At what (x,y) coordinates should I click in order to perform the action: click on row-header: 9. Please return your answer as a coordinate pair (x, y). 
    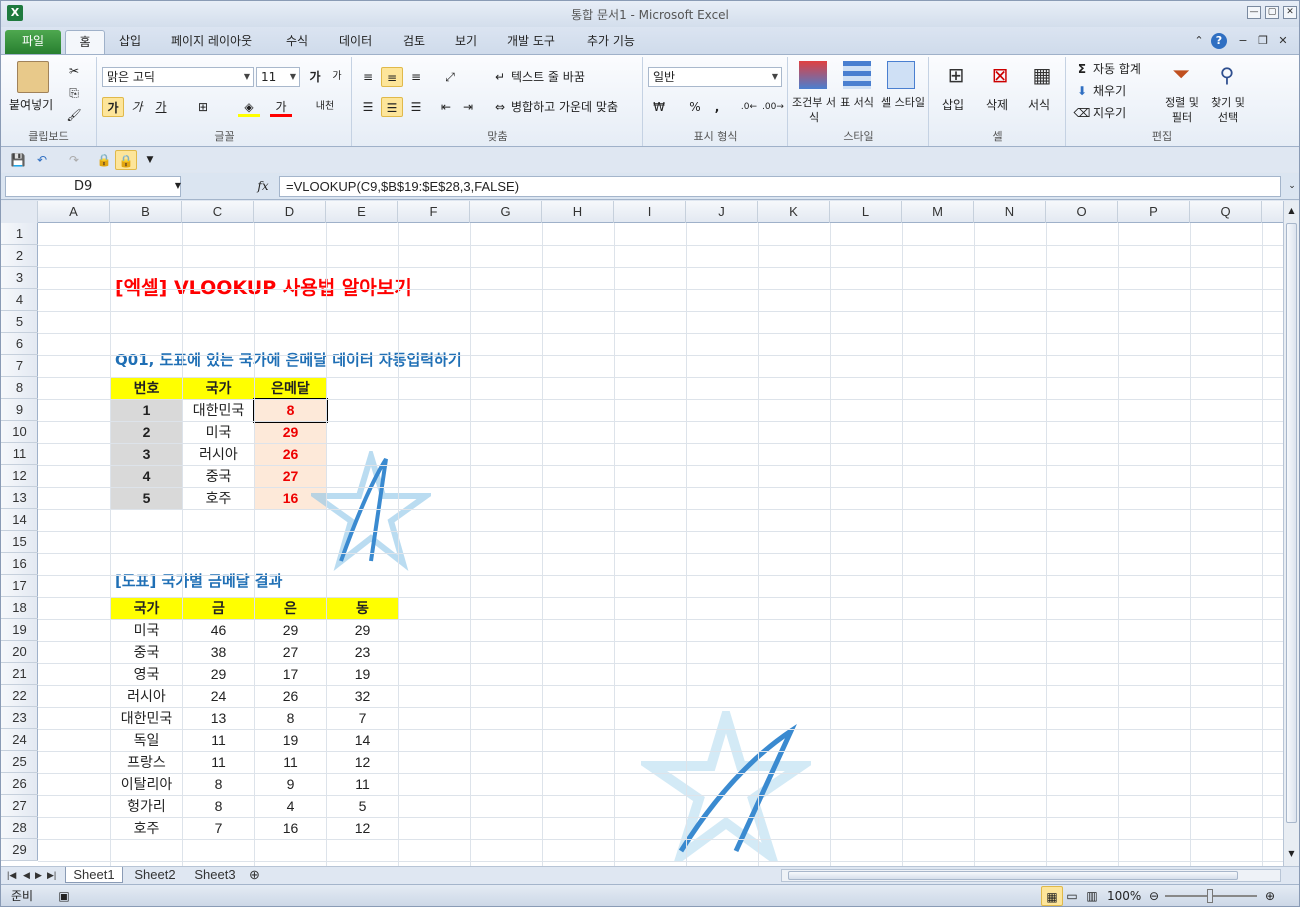
    Looking at the image, I should click on (19, 410).